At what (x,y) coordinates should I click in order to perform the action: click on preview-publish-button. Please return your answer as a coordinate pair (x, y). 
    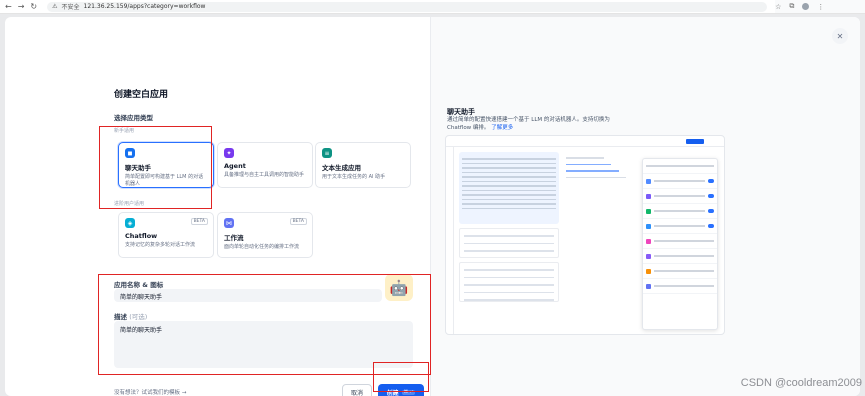
    Looking at the image, I should click on (695, 141).